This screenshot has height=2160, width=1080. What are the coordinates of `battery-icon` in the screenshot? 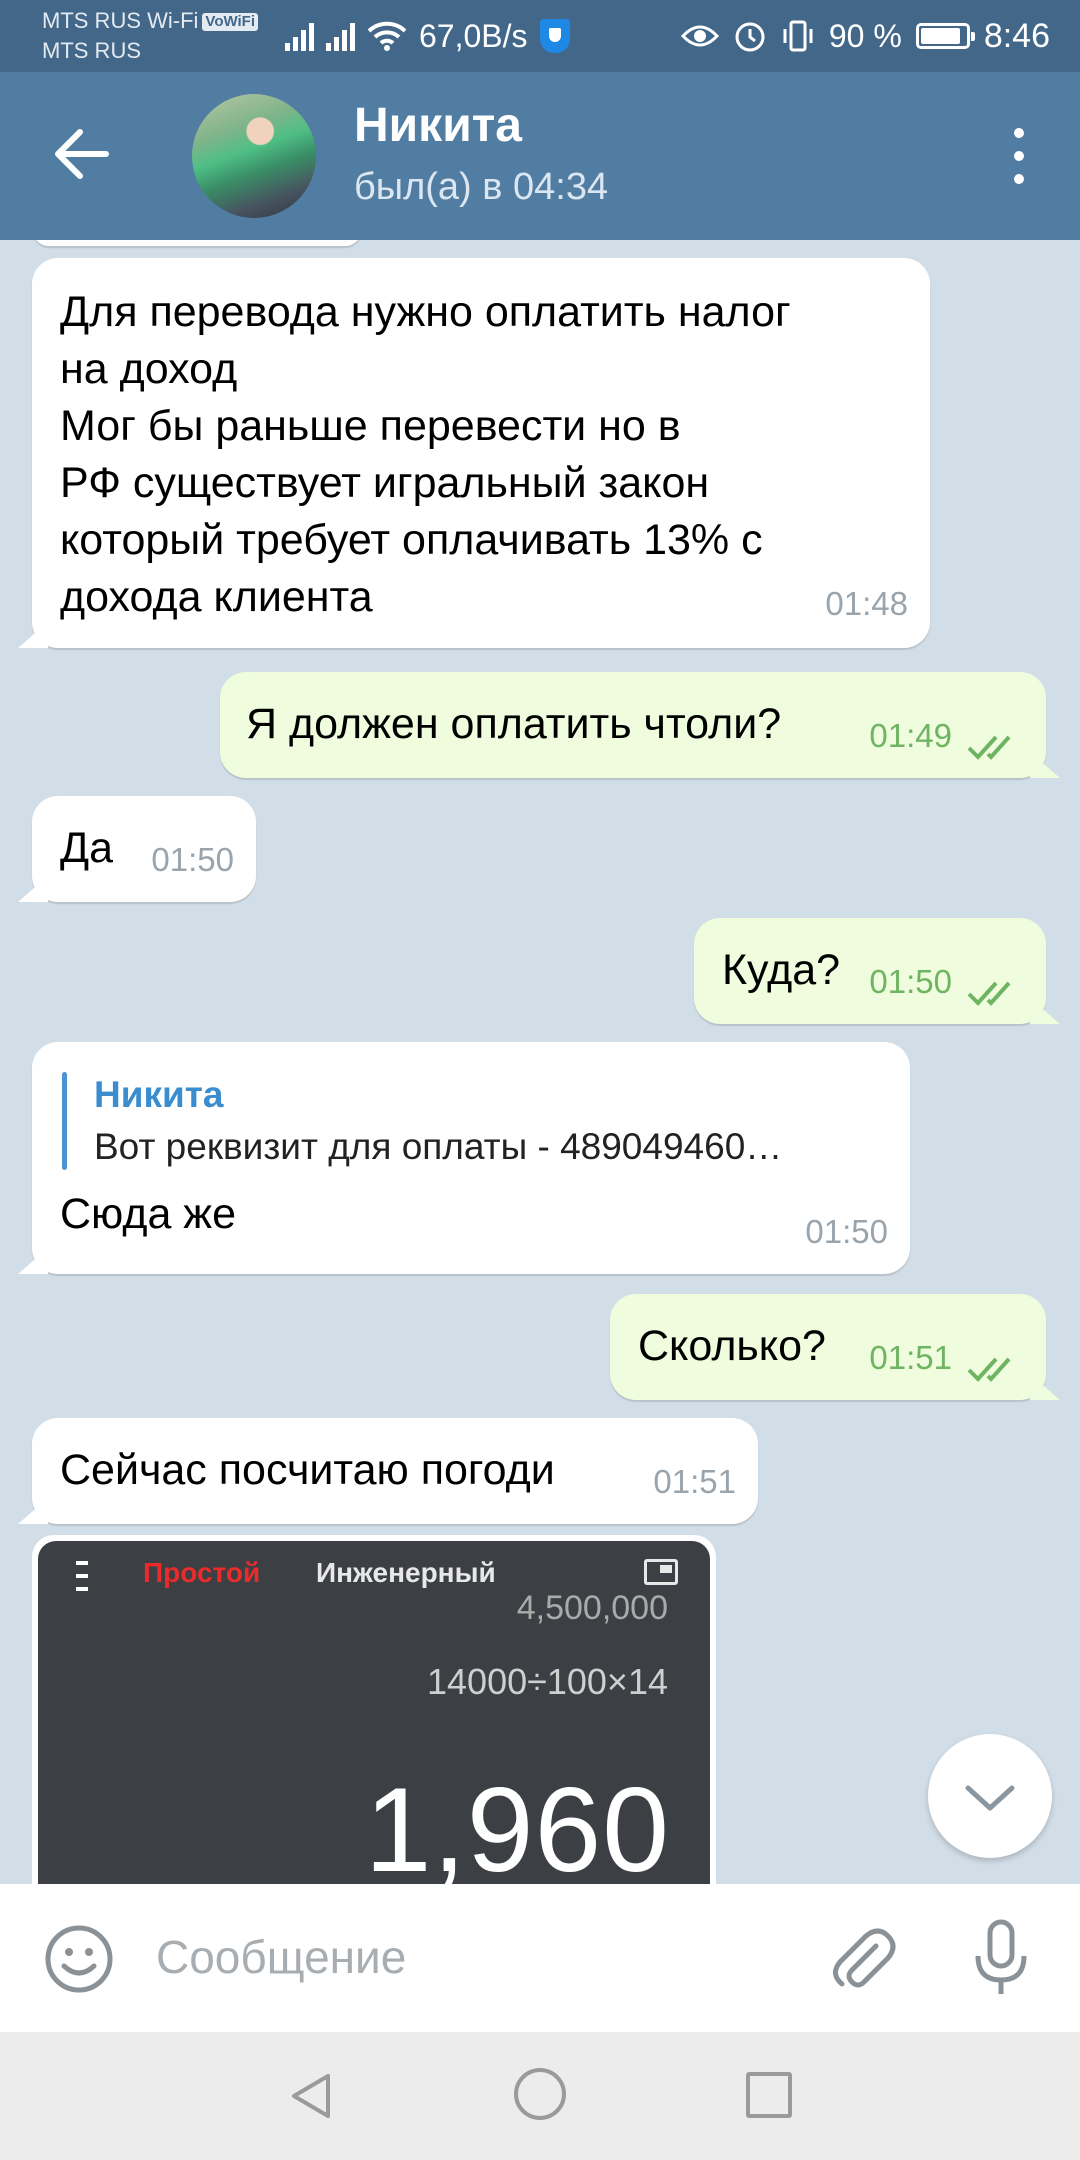 It's located at (945, 36).